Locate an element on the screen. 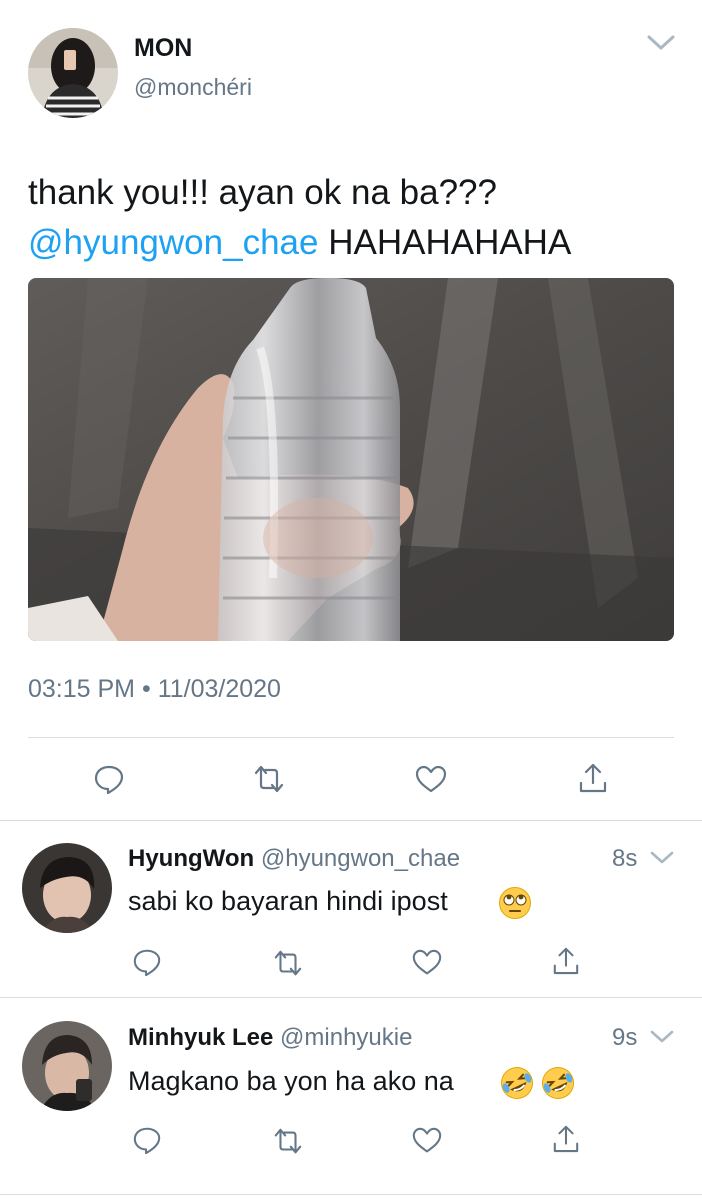  tweet-text-line-2: @hyungwon_chae HAHAHAHAHA is located at coordinates (353, 243).